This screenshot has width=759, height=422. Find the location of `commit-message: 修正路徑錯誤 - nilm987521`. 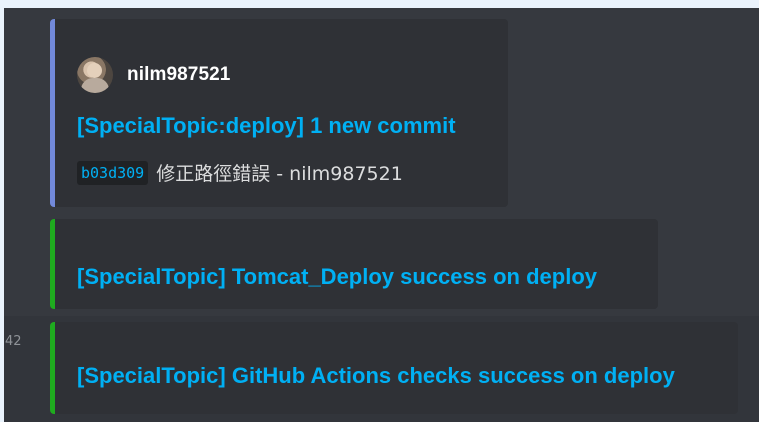

commit-message: 修正路徑錯誤 - nilm987521 is located at coordinates (279, 174).